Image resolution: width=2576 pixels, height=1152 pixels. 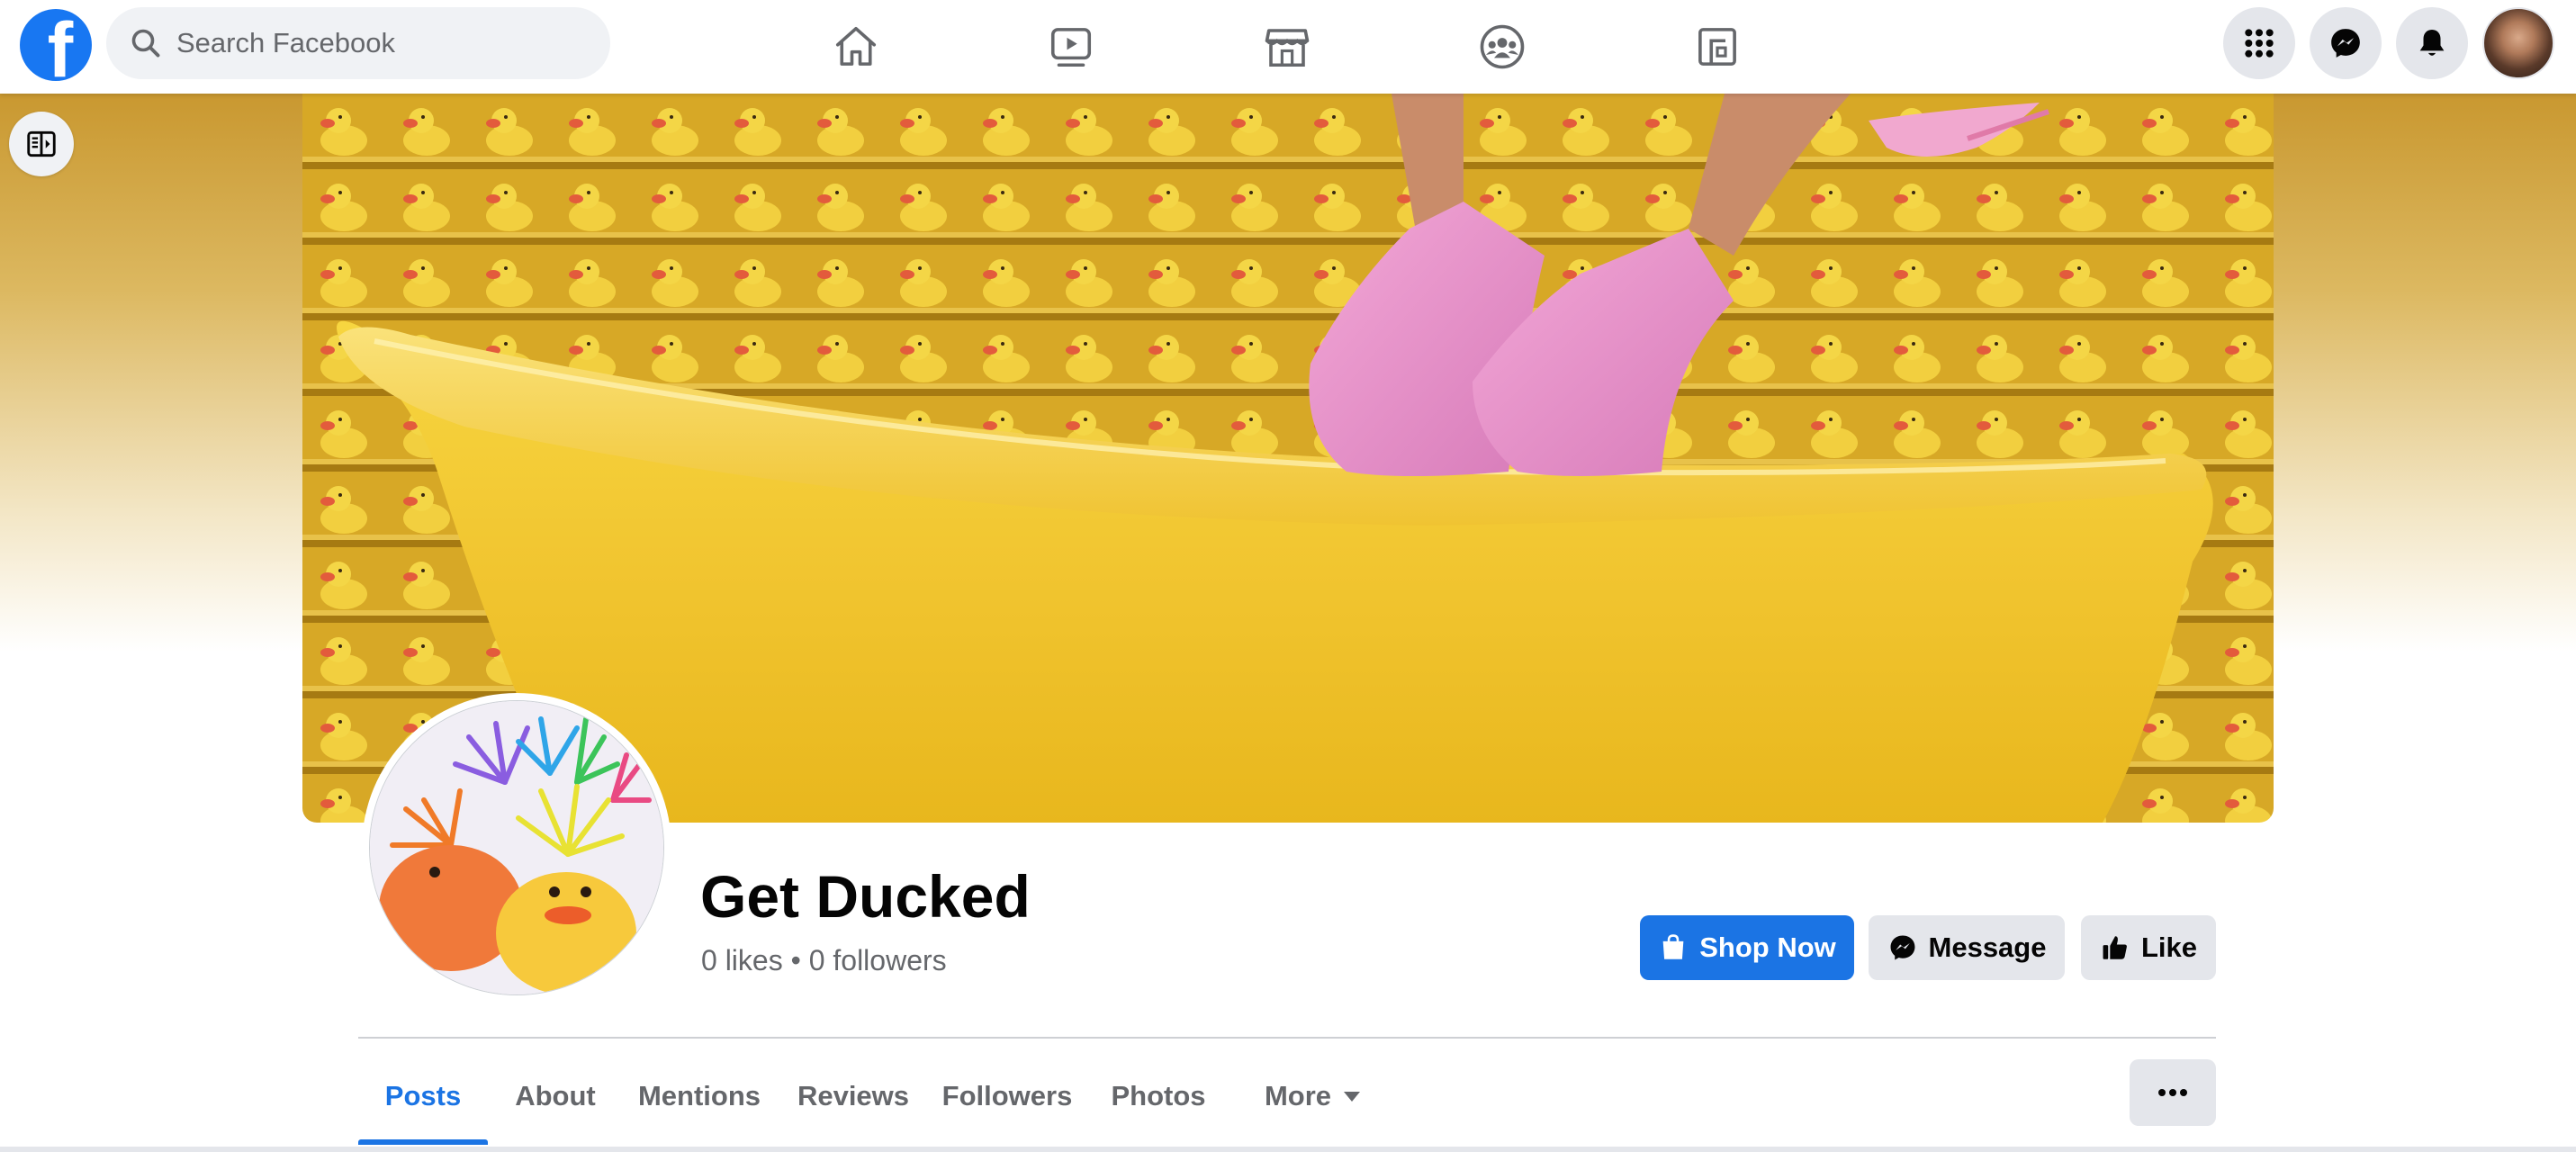 I want to click on like-button: Like, so click(x=2148, y=948).